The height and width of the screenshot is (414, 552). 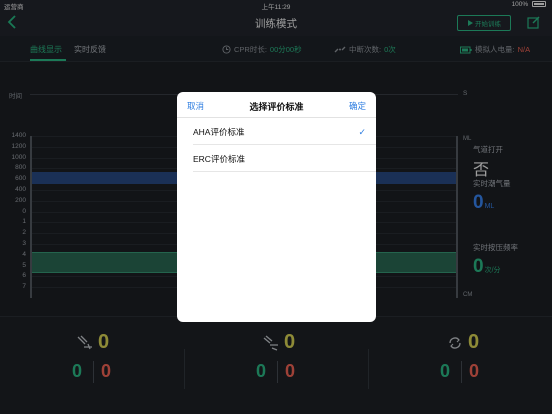 I want to click on option-erc: ERC评价标准, so click(x=284, y=159).